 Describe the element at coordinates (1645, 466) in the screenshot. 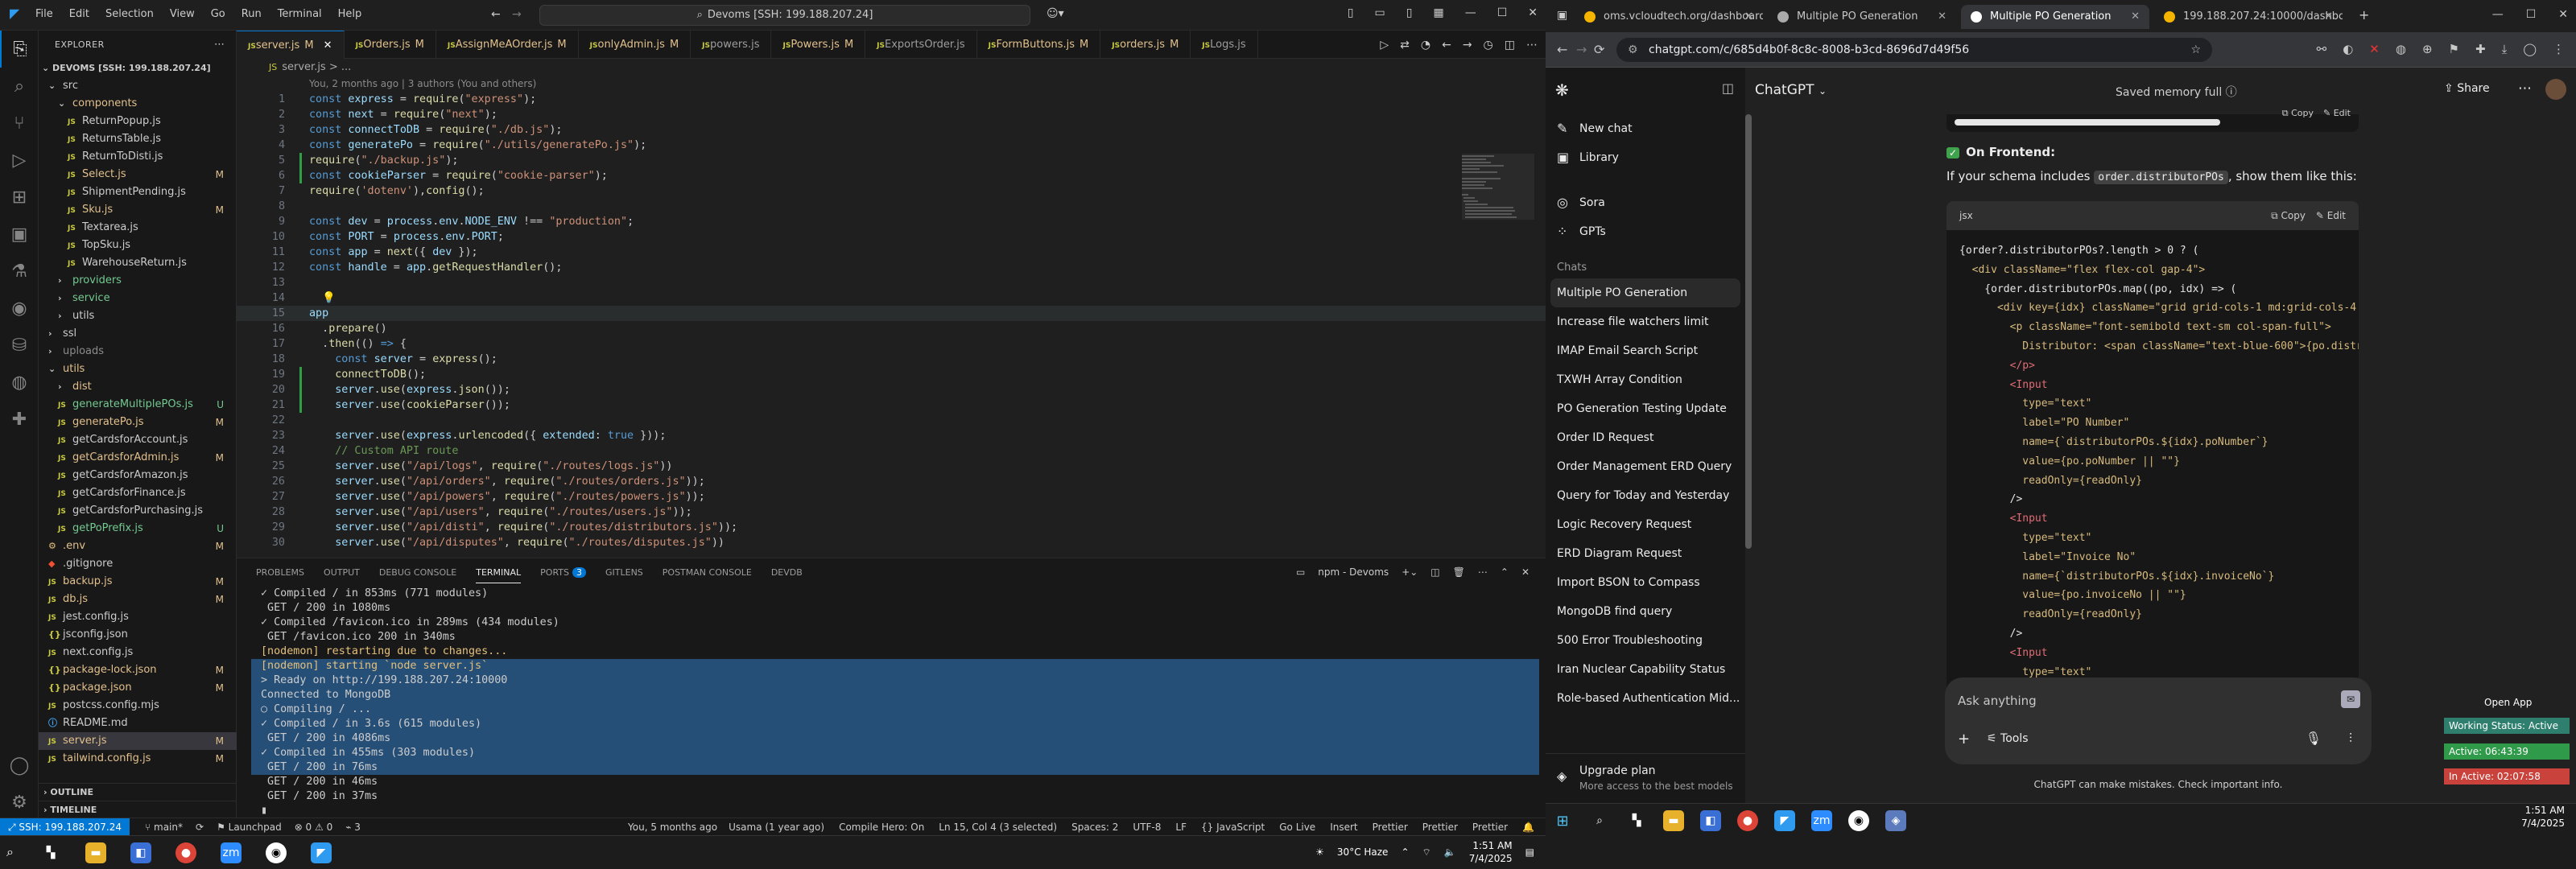

I see `chat-history-item: Order Management ERD Query` at that location.